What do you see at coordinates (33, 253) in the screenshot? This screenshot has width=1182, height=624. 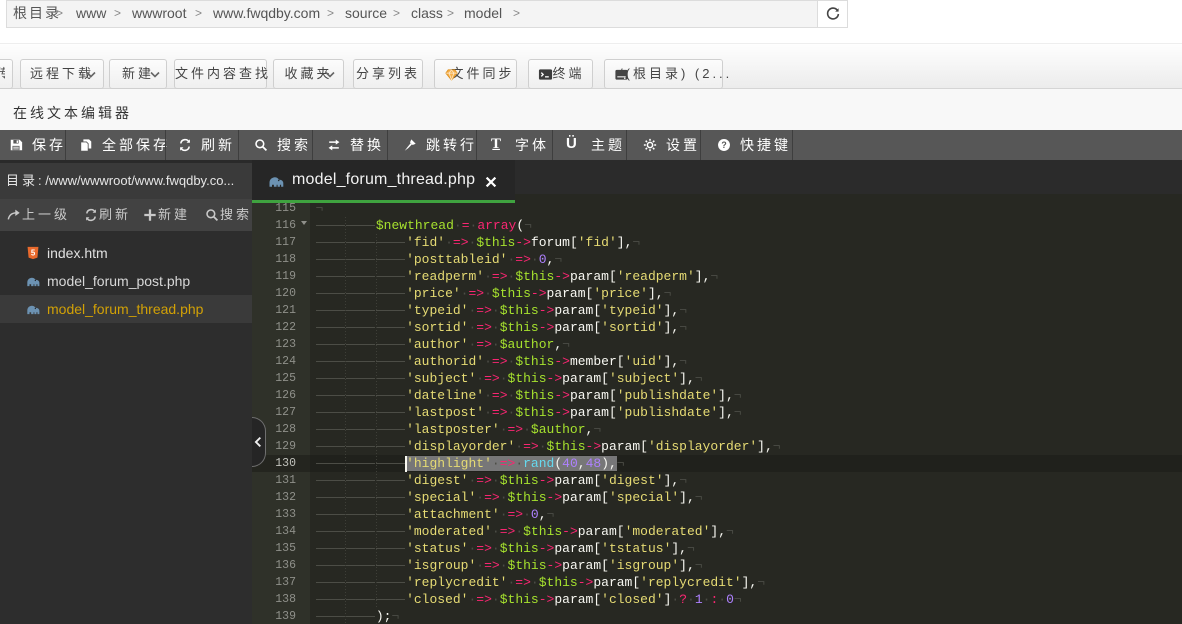 I see `svg-text: 5` at bounding box center [33, 253].